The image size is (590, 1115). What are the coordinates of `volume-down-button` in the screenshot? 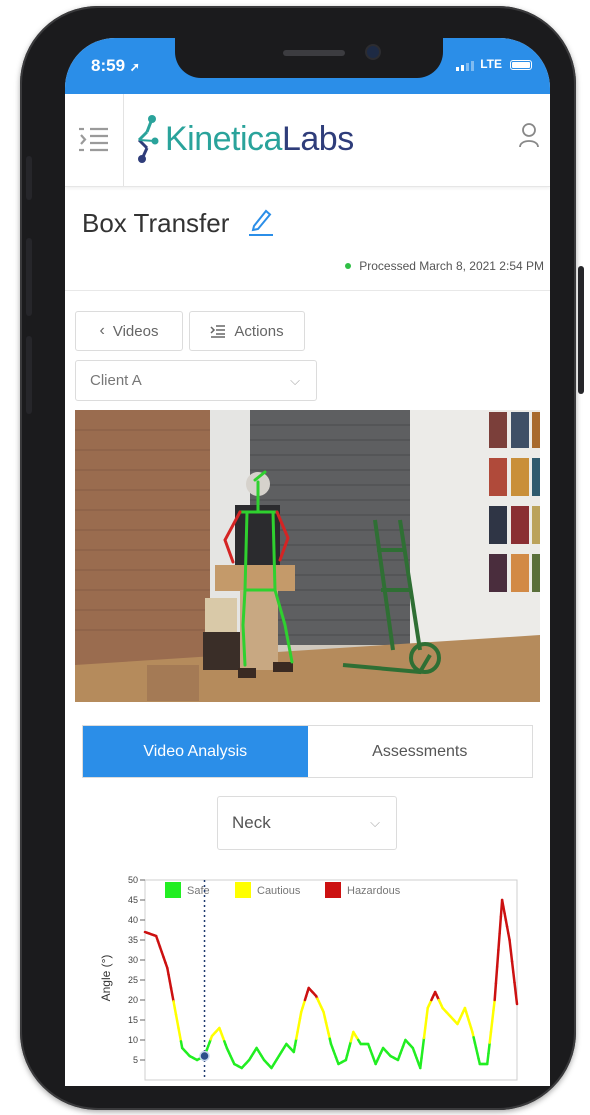 It's located at (29, 375).